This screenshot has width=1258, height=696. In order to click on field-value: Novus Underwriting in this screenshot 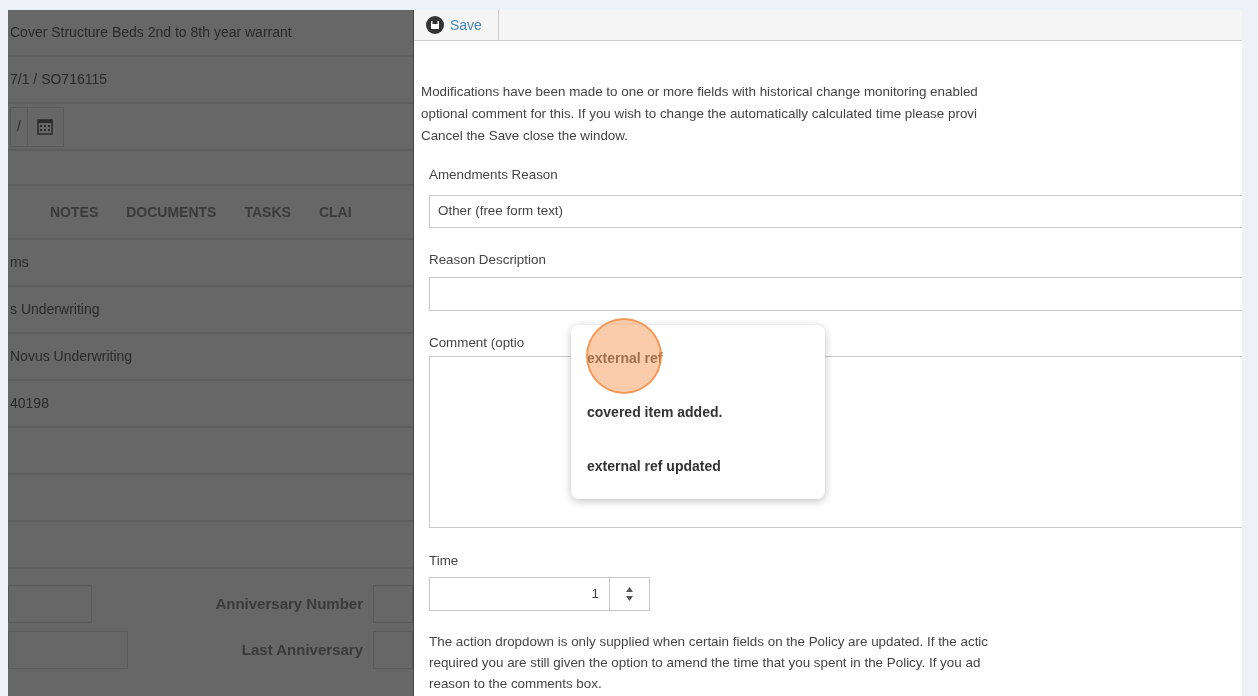, I will do `click(71, 356)`.